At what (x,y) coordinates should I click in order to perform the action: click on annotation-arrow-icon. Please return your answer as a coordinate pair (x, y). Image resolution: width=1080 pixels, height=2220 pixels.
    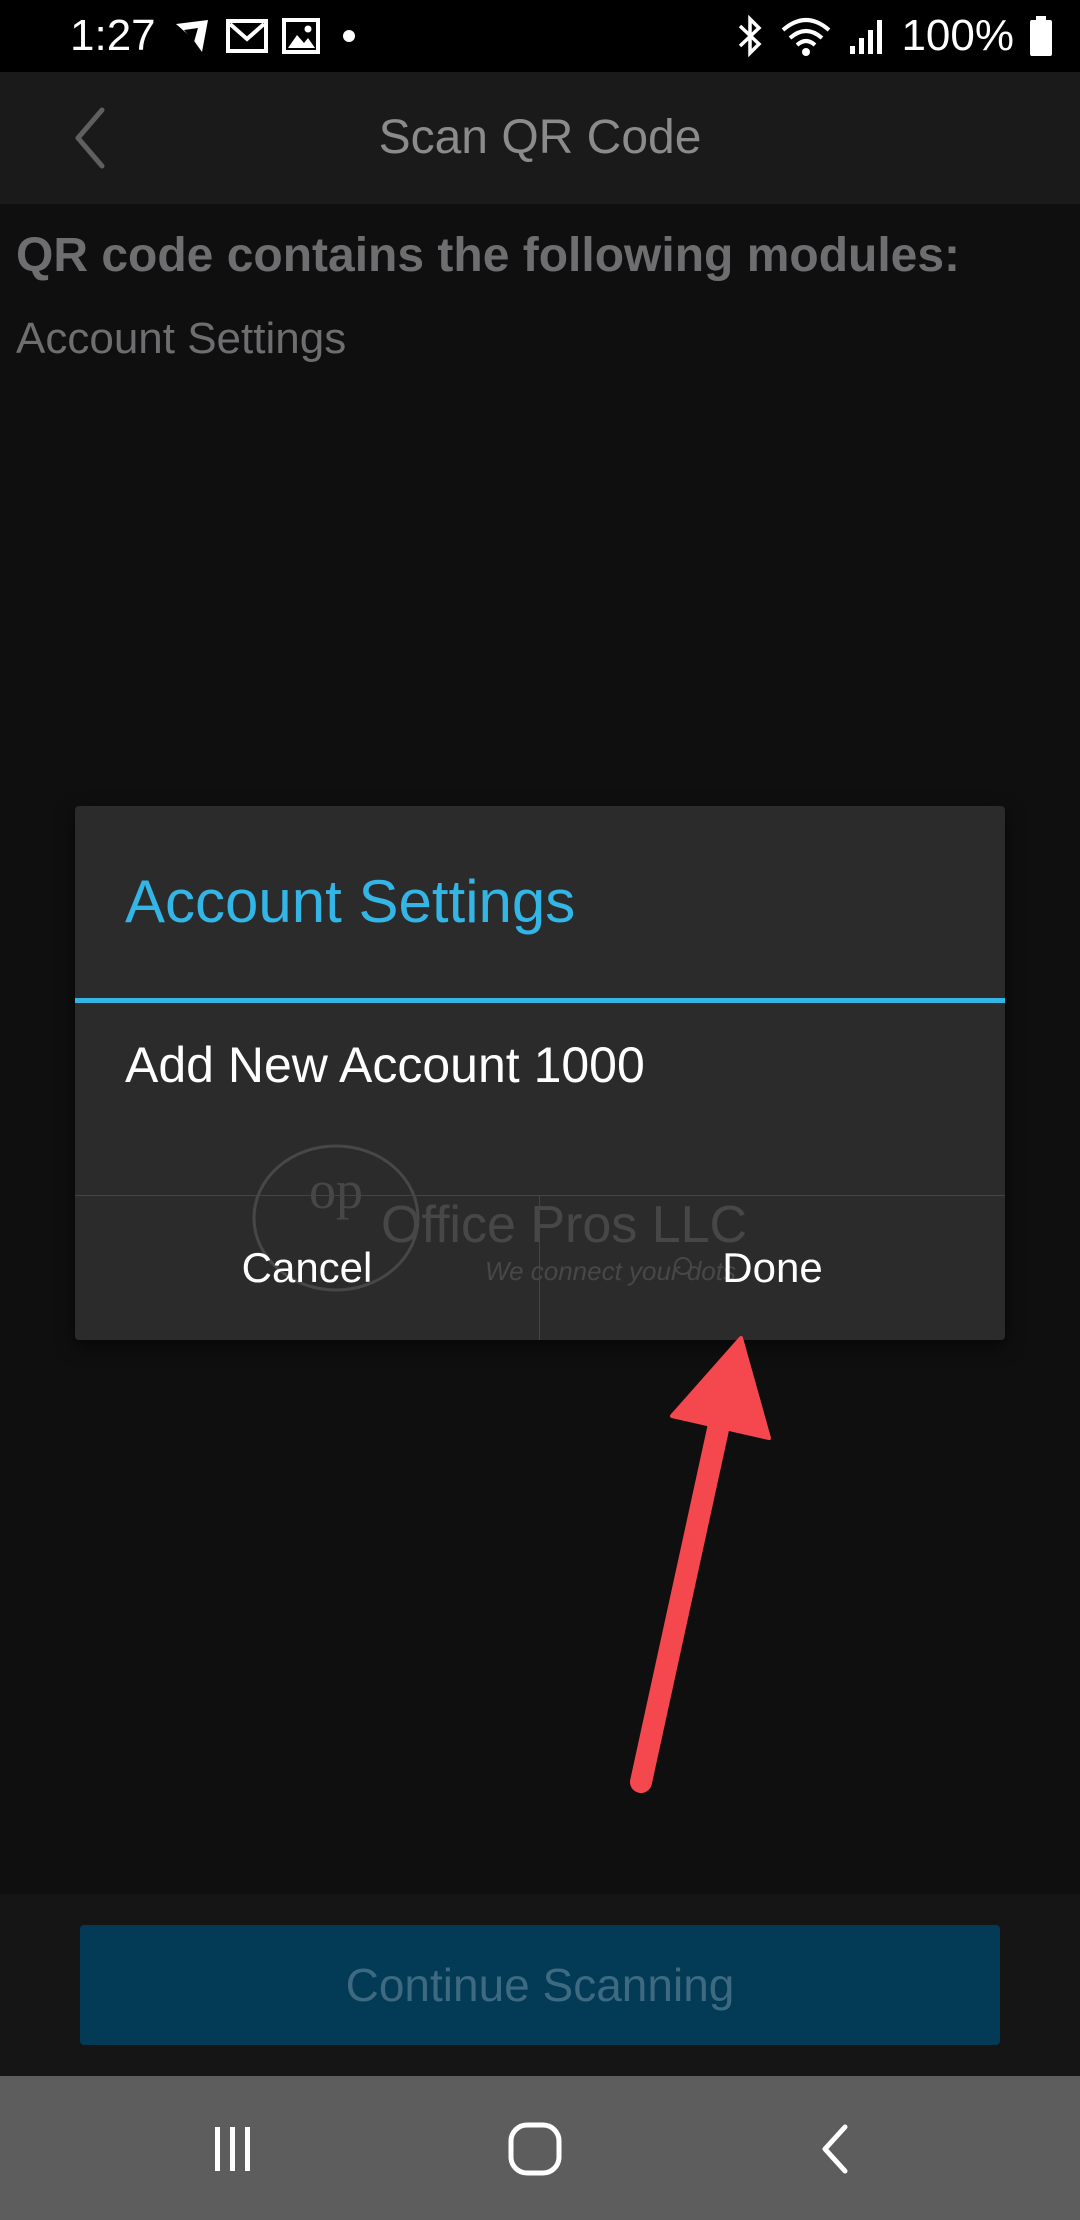
    Looking at the image, I should click on (700, 1564).